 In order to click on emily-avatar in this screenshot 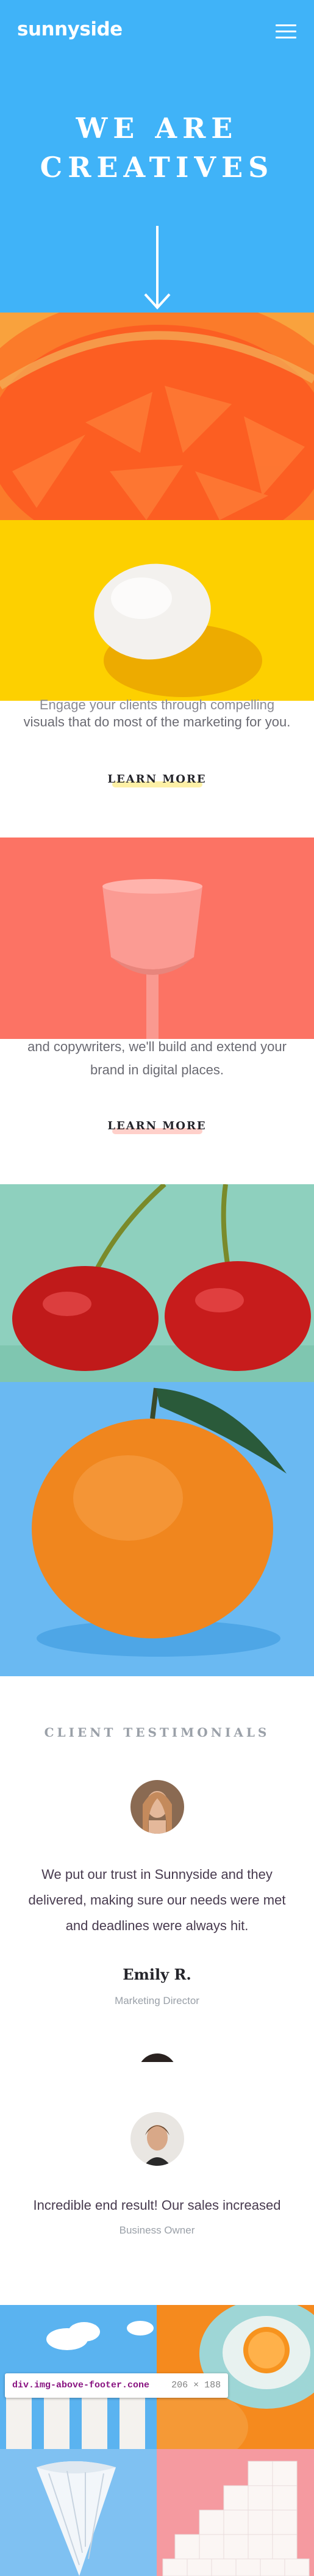, I will do `click(157, 1807)`.